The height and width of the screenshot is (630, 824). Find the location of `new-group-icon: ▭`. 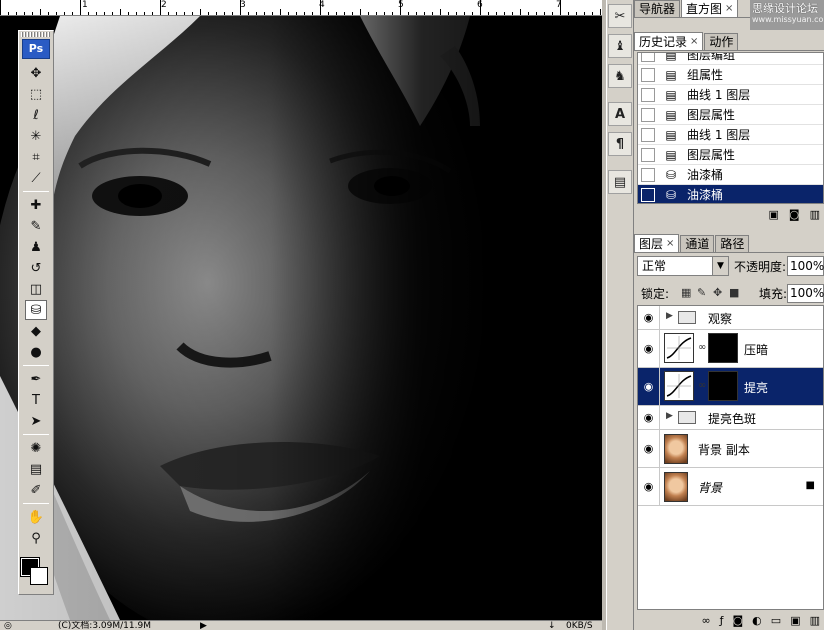

new-group-icon: ▭ is located at coordinates (776, 620).